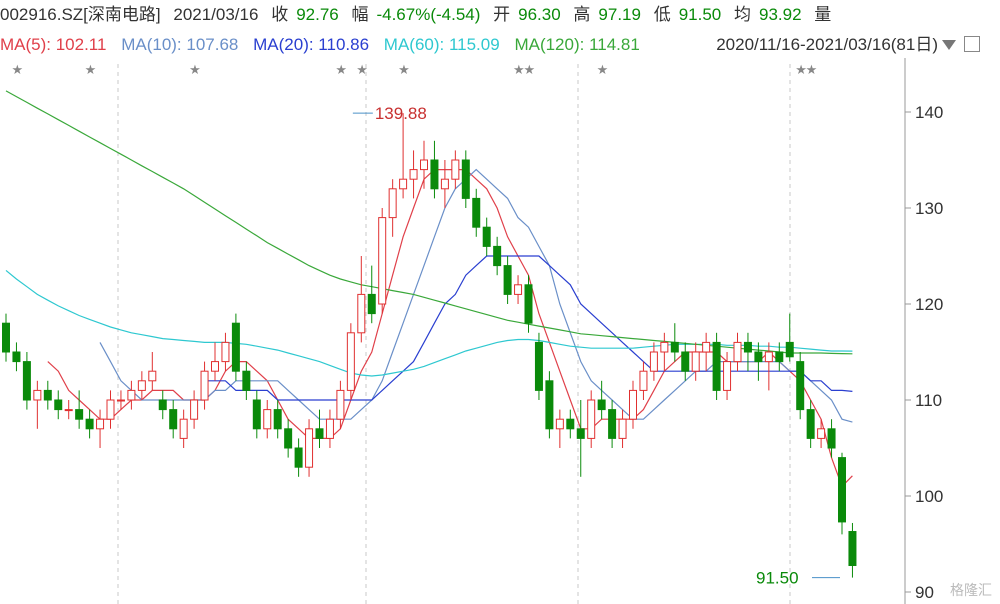  Describe the element at coordinates (53, 44) in the screenshot. I see `ma5-legend: MA(5): 102.11` at that location.